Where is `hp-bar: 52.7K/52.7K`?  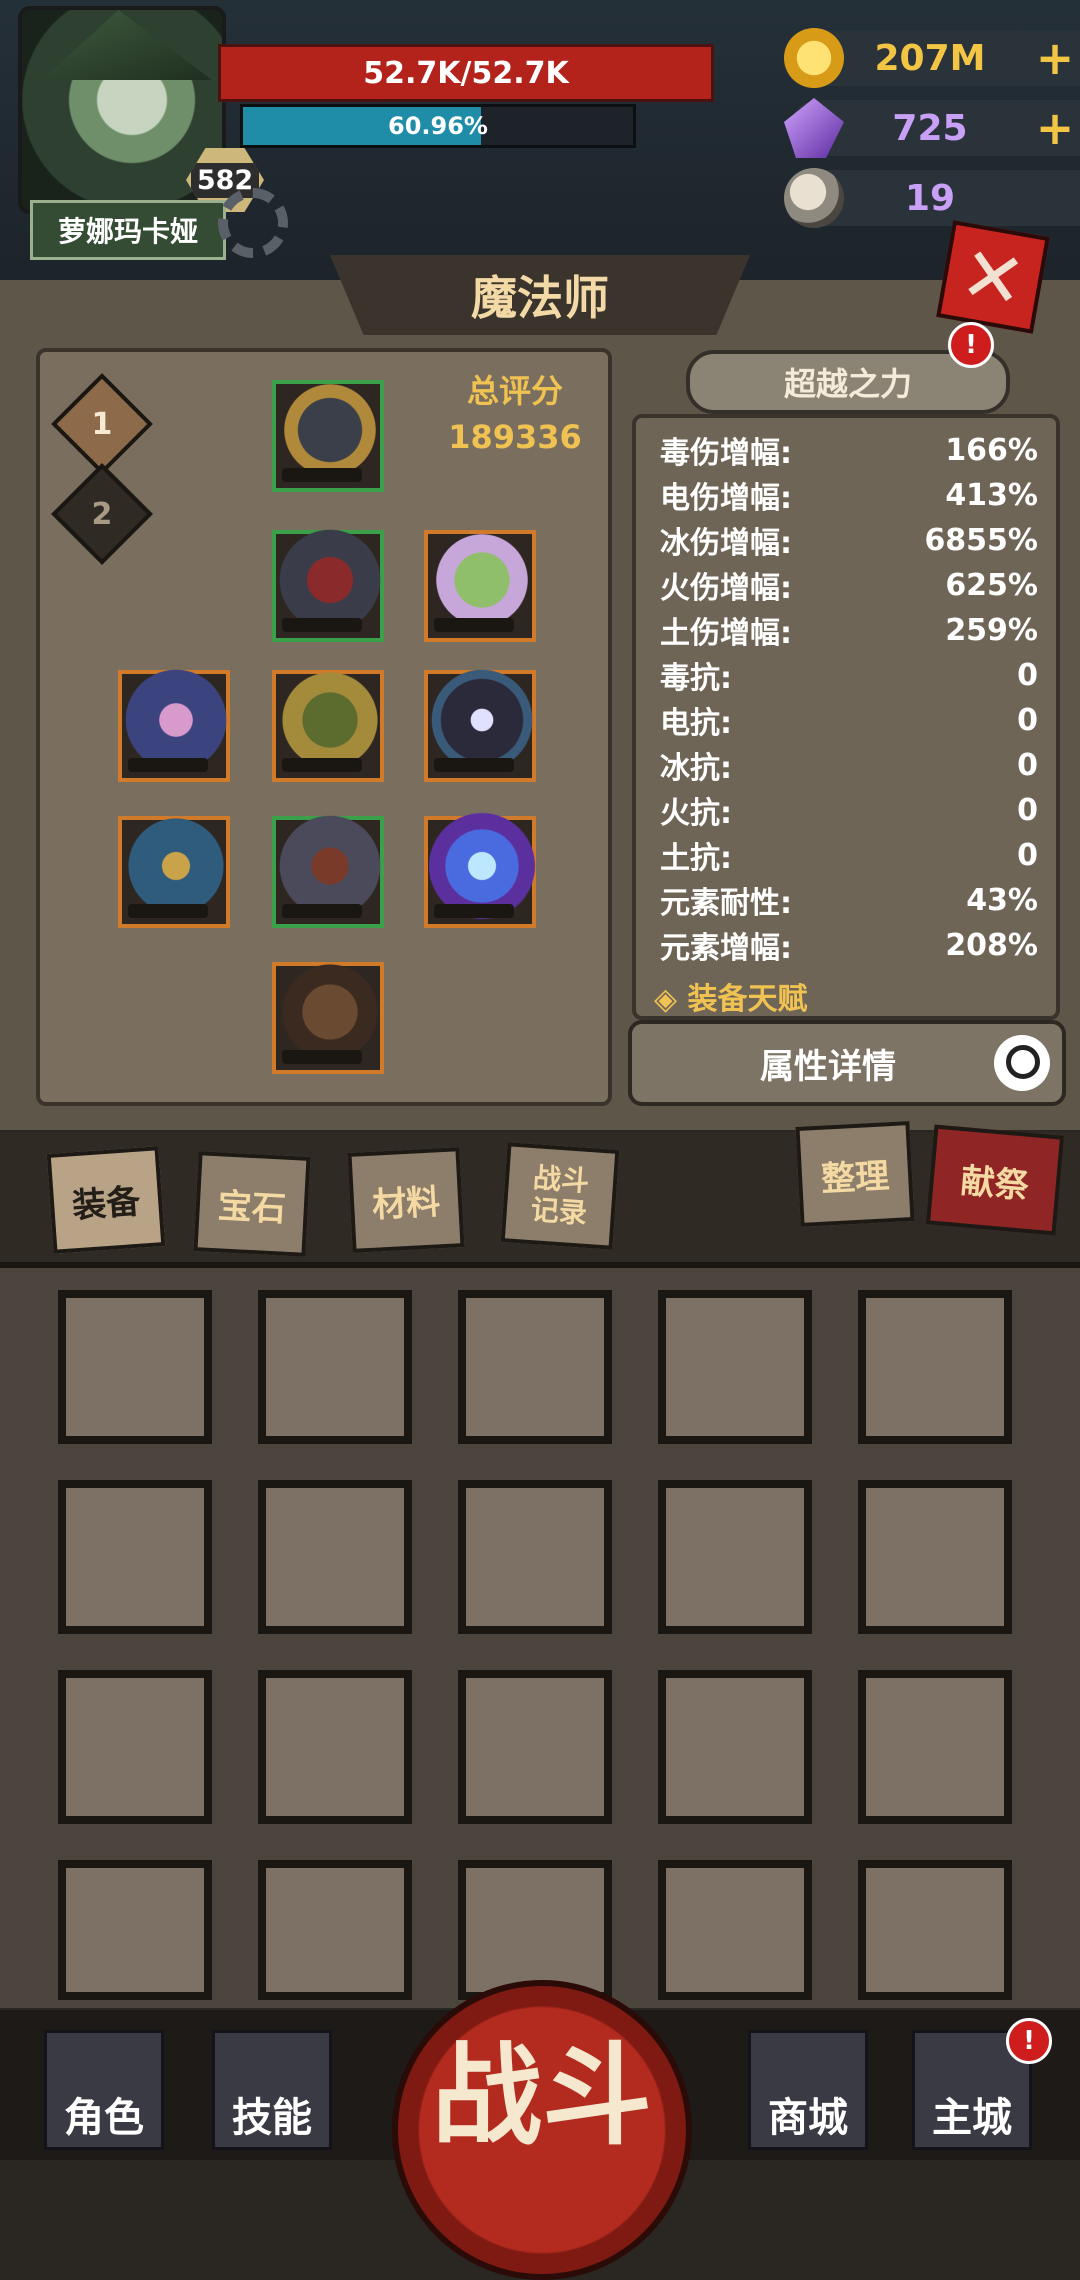
hp-bar: 52.7K/52.7K is located at coordinates (466, 73).